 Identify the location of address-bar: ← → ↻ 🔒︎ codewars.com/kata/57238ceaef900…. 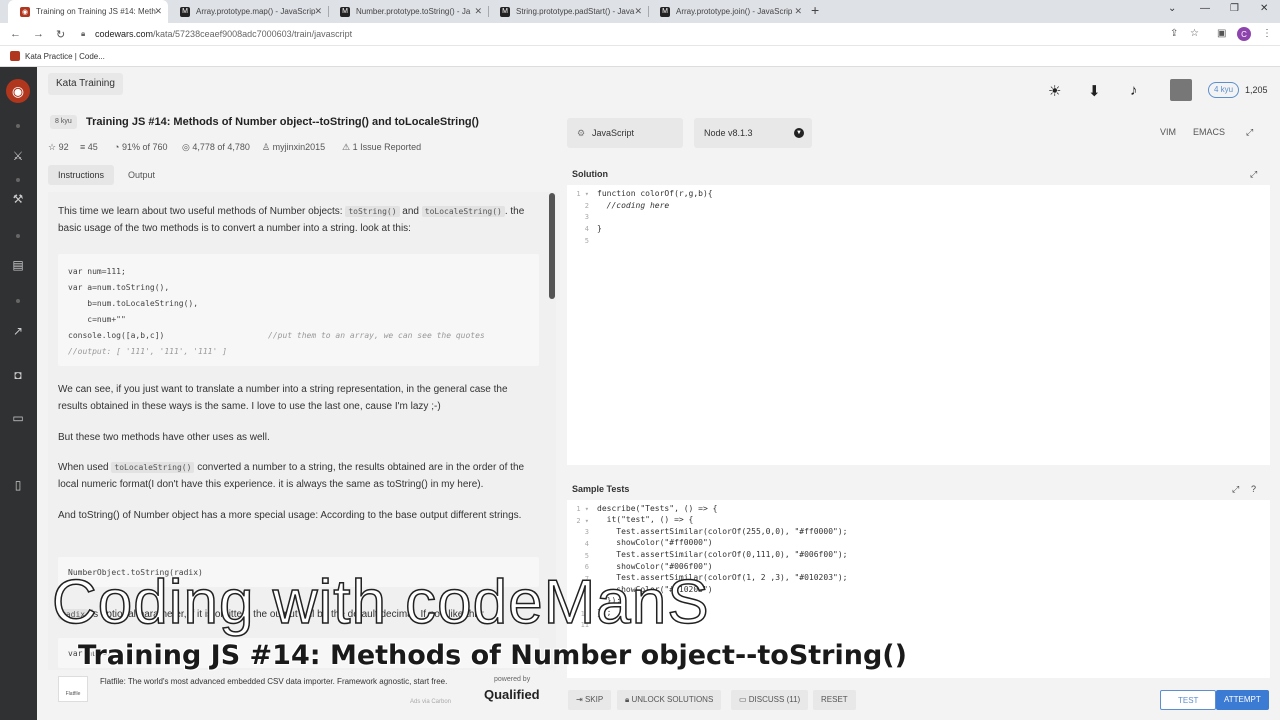
(640, 34).